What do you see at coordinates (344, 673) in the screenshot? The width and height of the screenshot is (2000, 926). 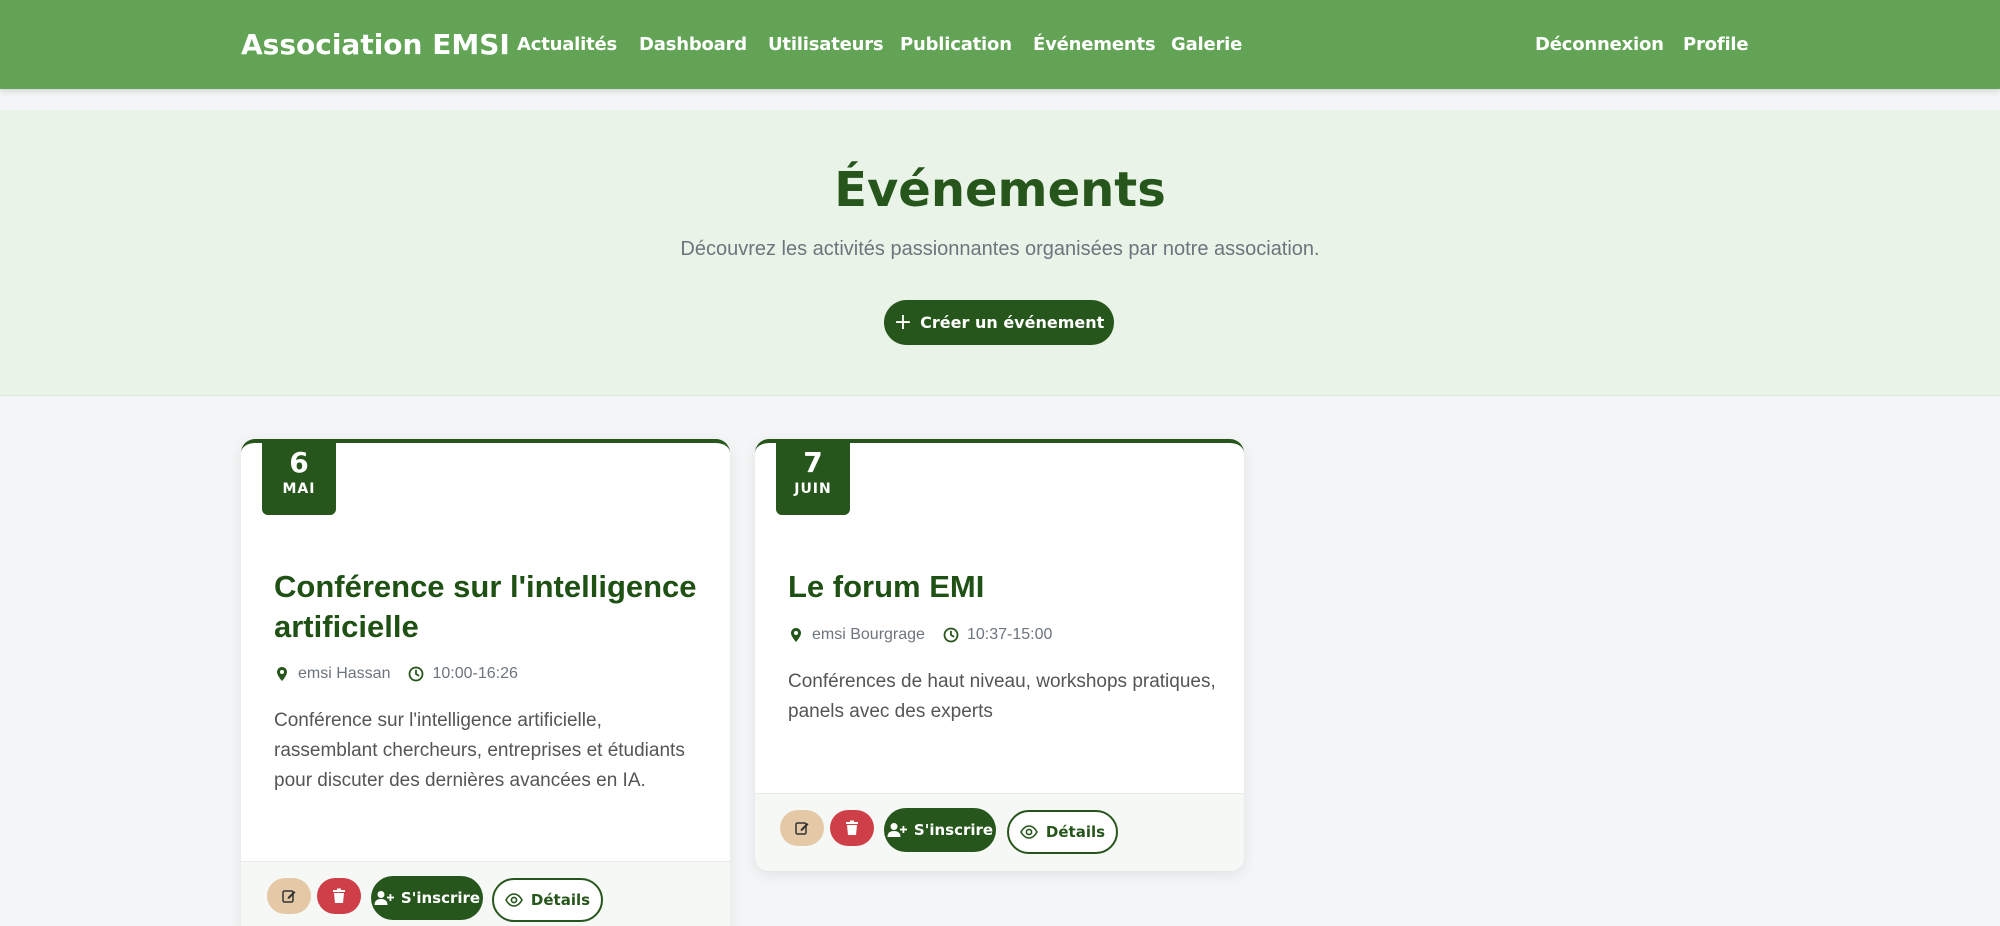 I see `event-location: emsi Hassan` at bounding box center [344, 673].